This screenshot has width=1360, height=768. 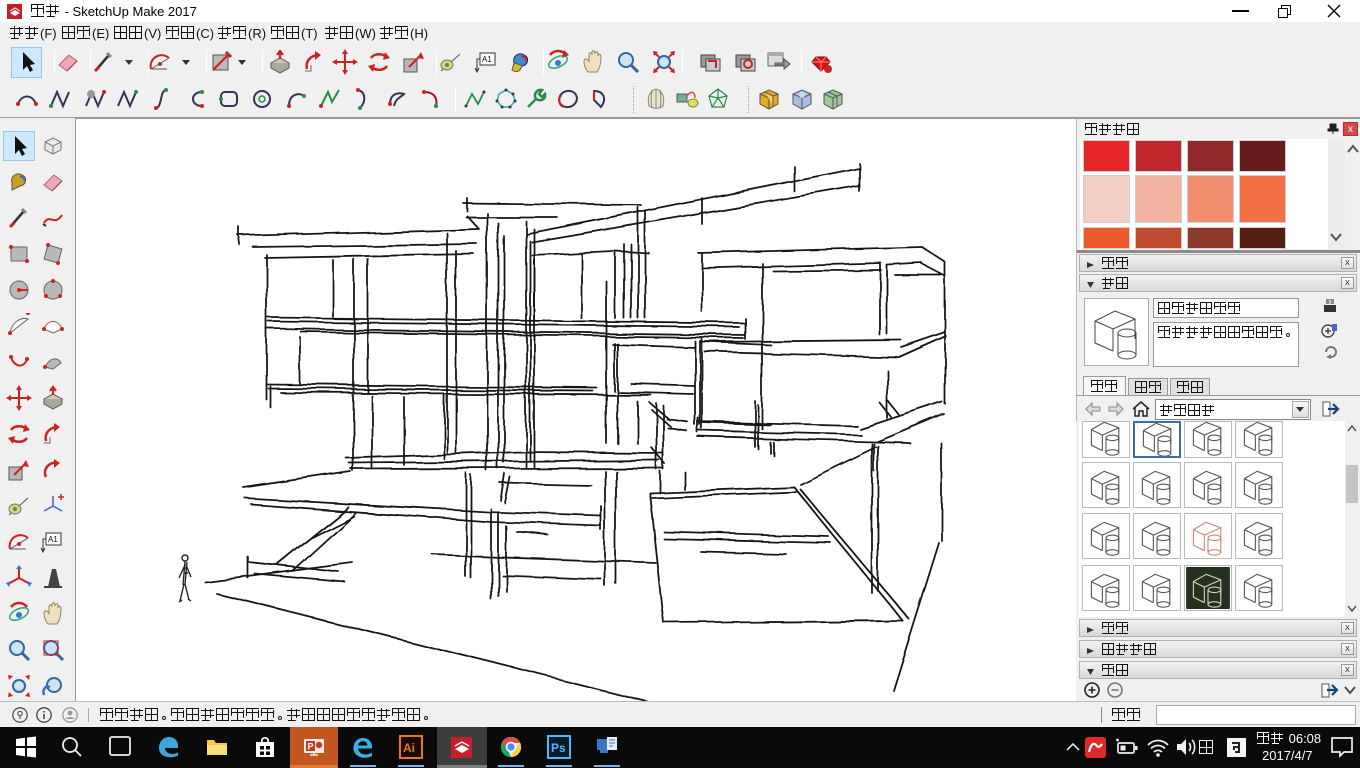 What do you see at coordinates (409, 748) in the screenshot?
I see `svg-text: Ai` at bounding box center [409, 748].